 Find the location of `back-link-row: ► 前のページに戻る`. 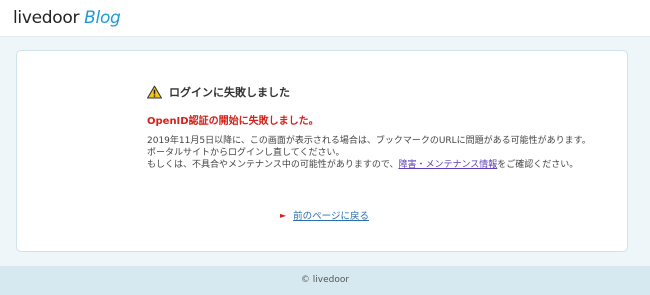

back-link-row: ► 前のページに戻る is located at coordinates (324, 215).